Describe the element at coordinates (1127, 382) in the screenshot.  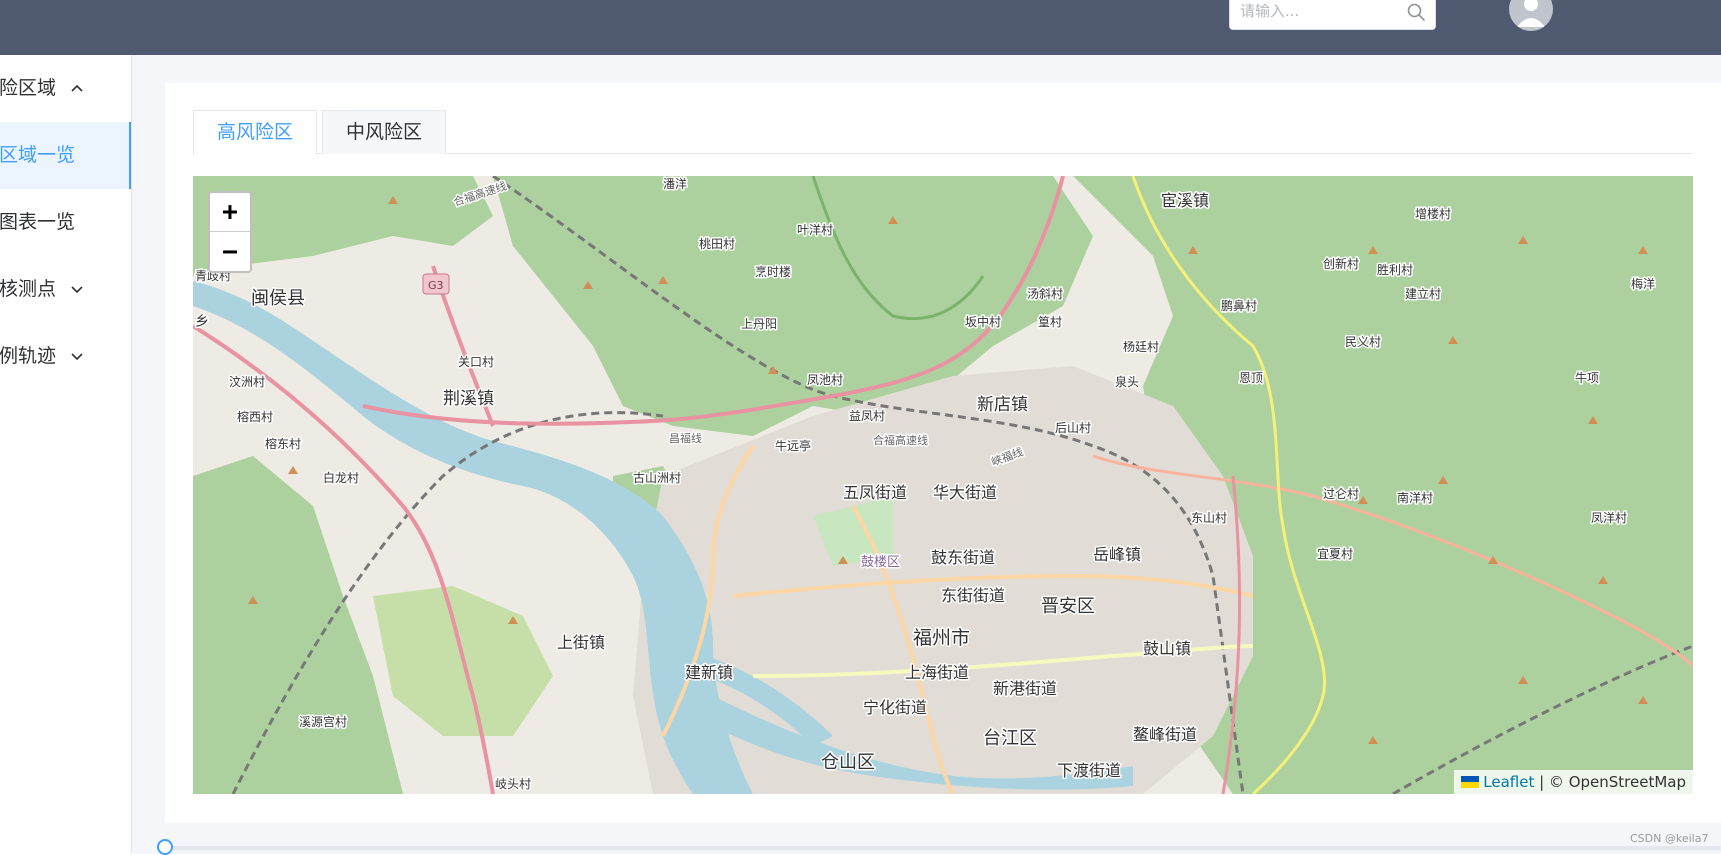
I see `map-label: 泉头` at that location.